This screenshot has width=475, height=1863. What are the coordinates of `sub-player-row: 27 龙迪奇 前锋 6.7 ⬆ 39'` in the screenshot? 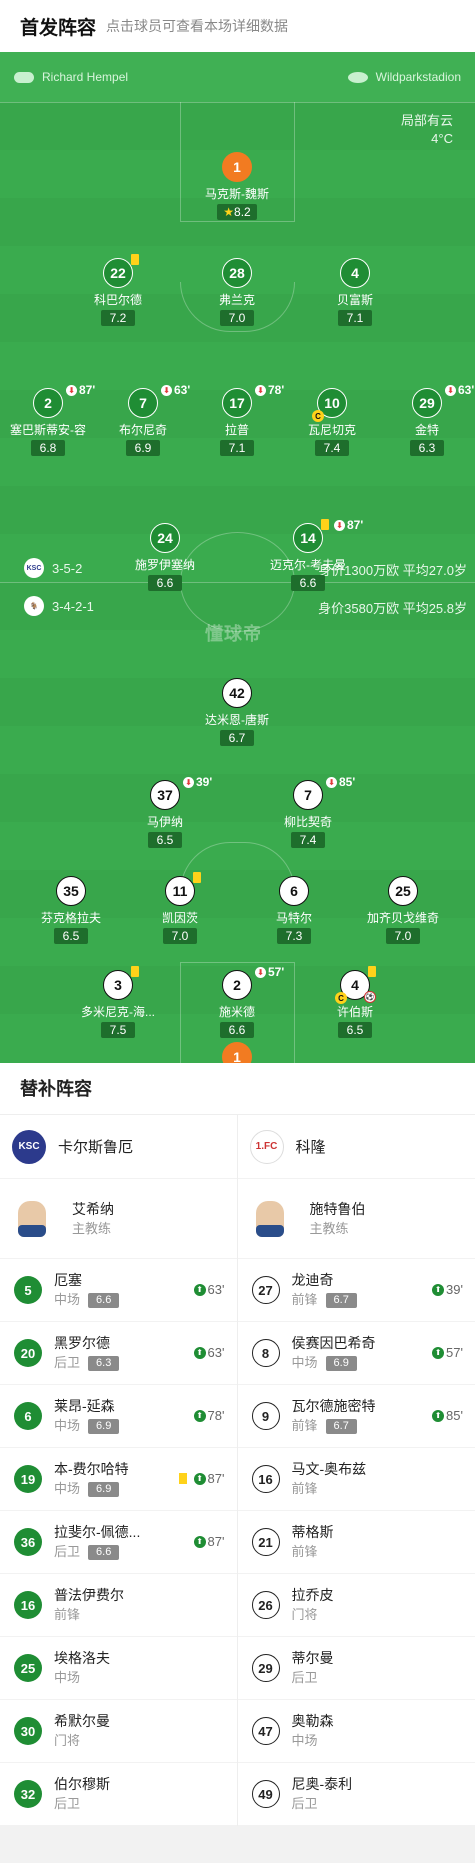 It's located at (356, 1290).